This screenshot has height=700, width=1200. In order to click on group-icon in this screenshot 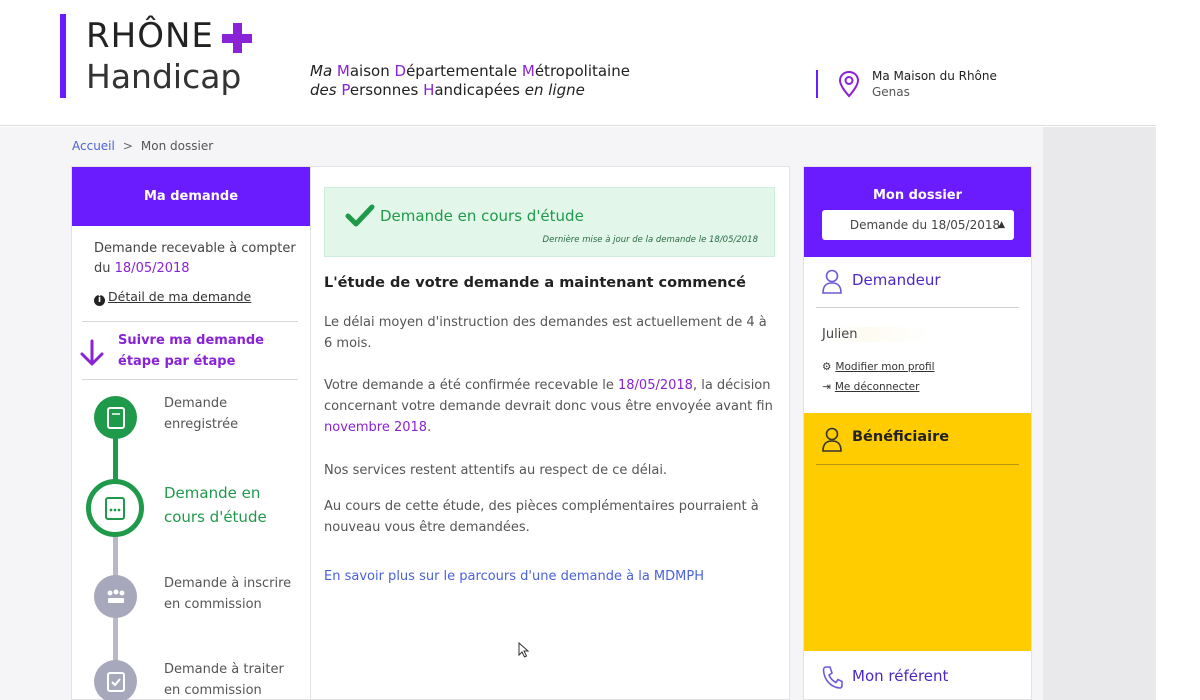, I will do `click(115, 596)`.